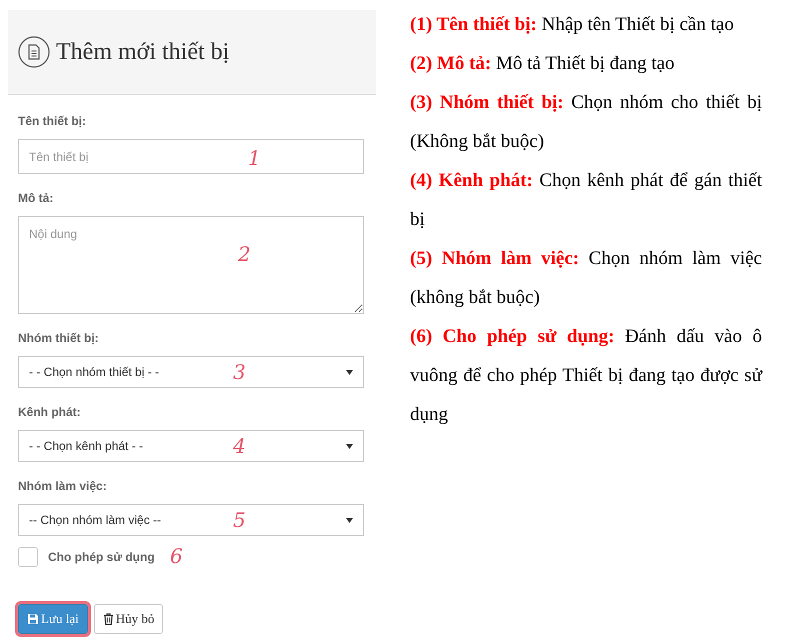 This screenshot has width=798, height=637. Describe the element at coordinates (543, 64) in the screenshot. I see `note-paragraph: (2) Mô tả: Mô tả Thiết bị đang tạo` at that location.